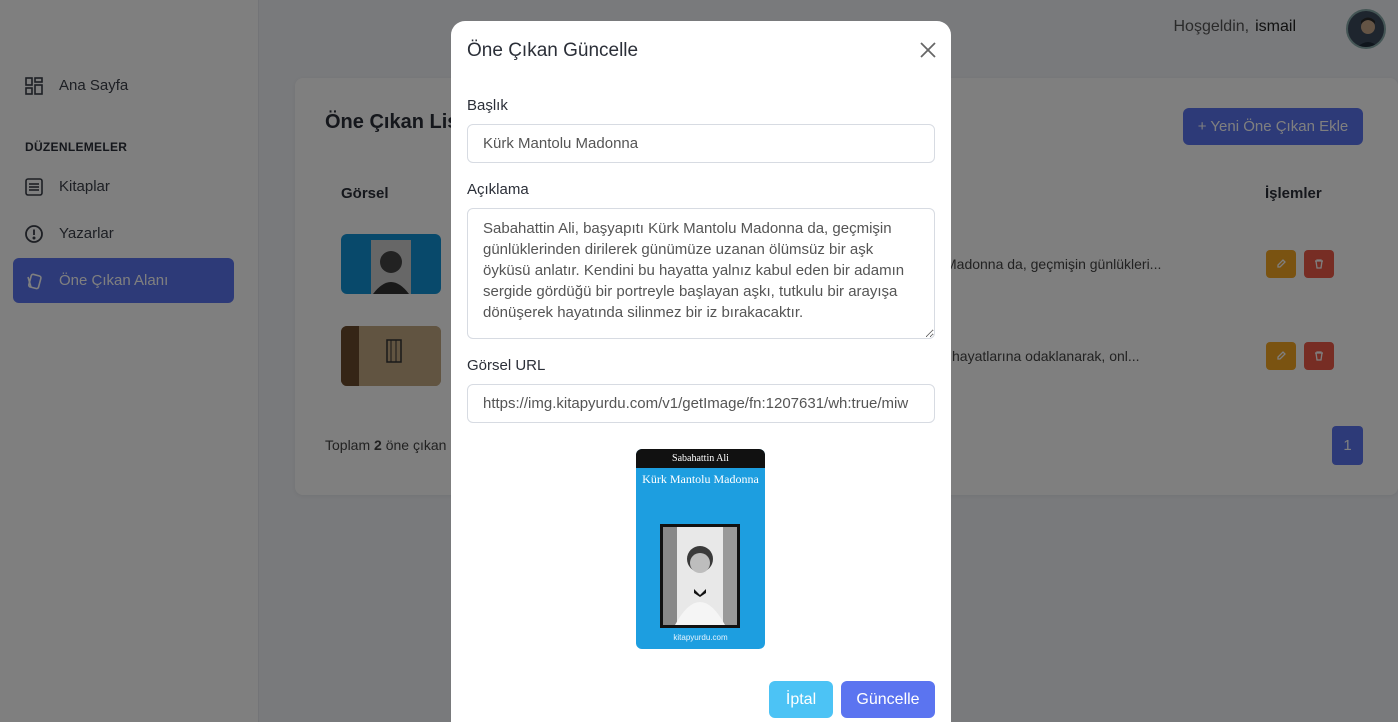  I want to click on close-icon, so click(928, 51).